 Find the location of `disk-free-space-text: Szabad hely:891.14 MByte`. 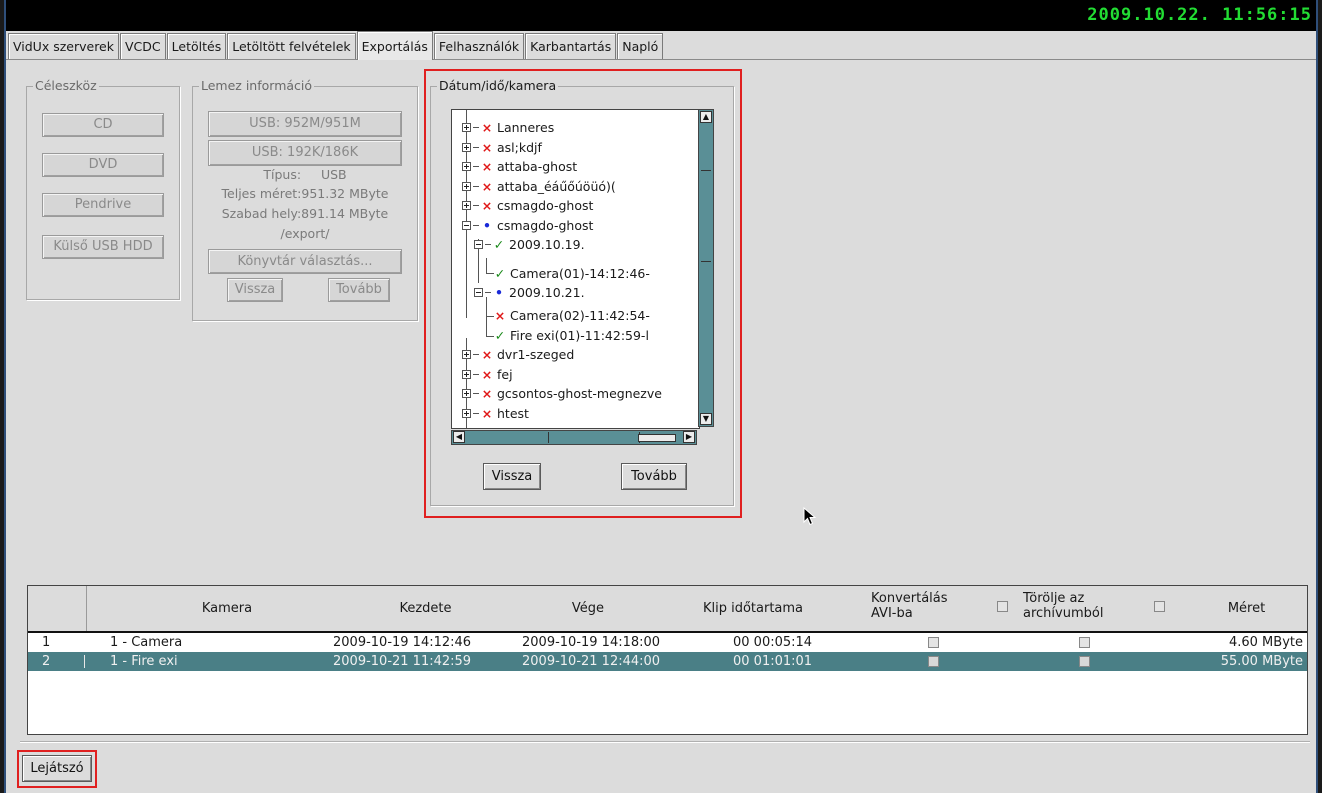

disk-free-space-text: Szabad hely:891.14 MByte is located at coordinates (305, 213).